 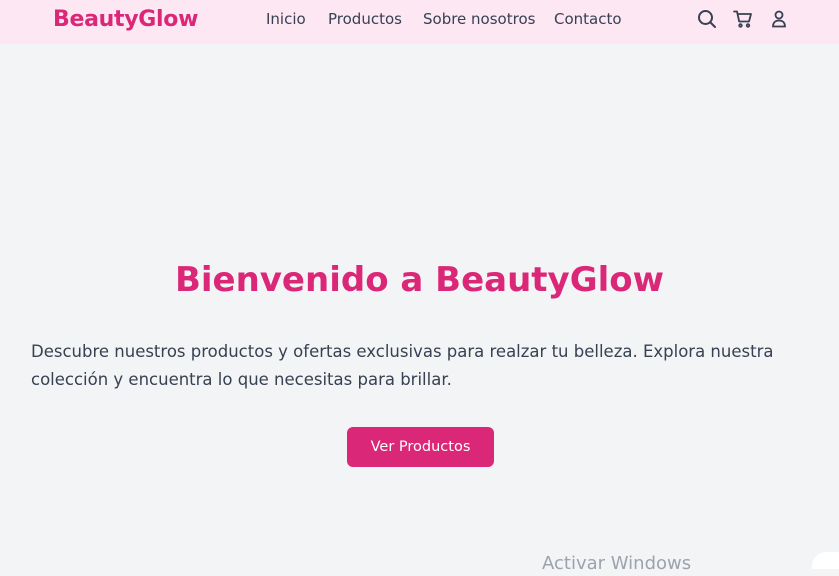 What do you see at coordinates (825, 560) in the screenshot?
I see `window-corner` at bounding box center [825, 560].